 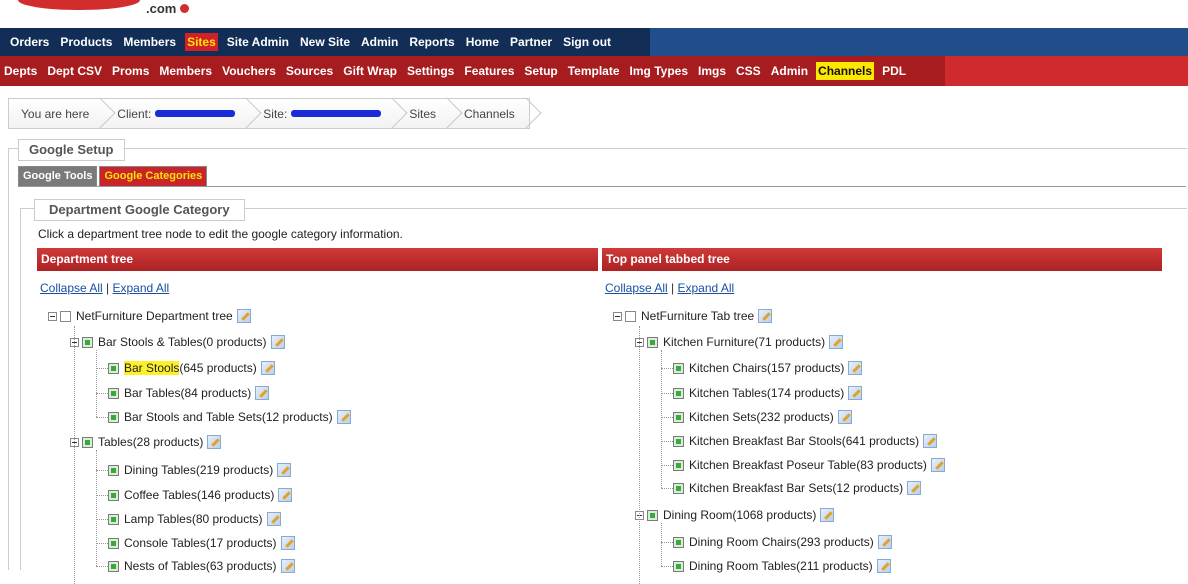 I want to click on sub-nav-item-features: Features, so click(x=489, y=71).